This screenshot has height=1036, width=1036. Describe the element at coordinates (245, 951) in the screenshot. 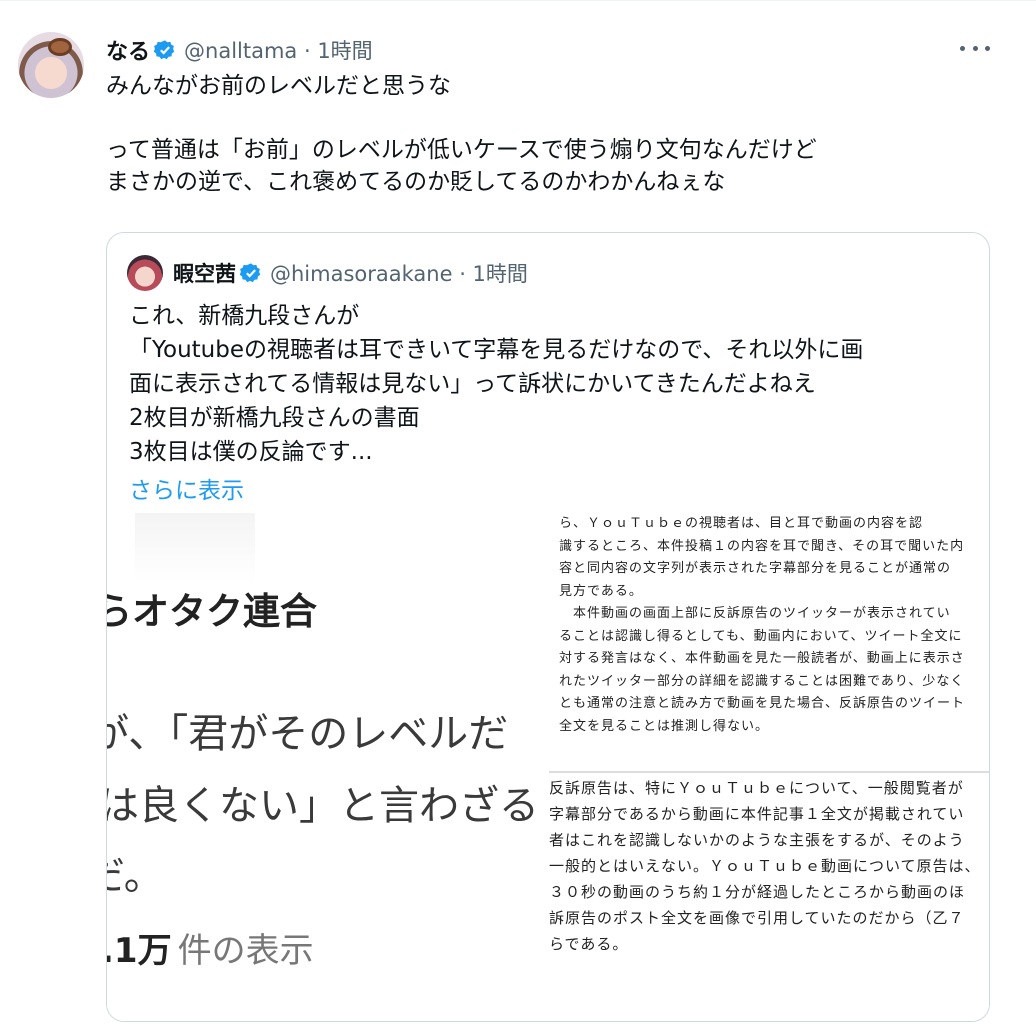

I see `image-views-label: 件の表示` at that location.